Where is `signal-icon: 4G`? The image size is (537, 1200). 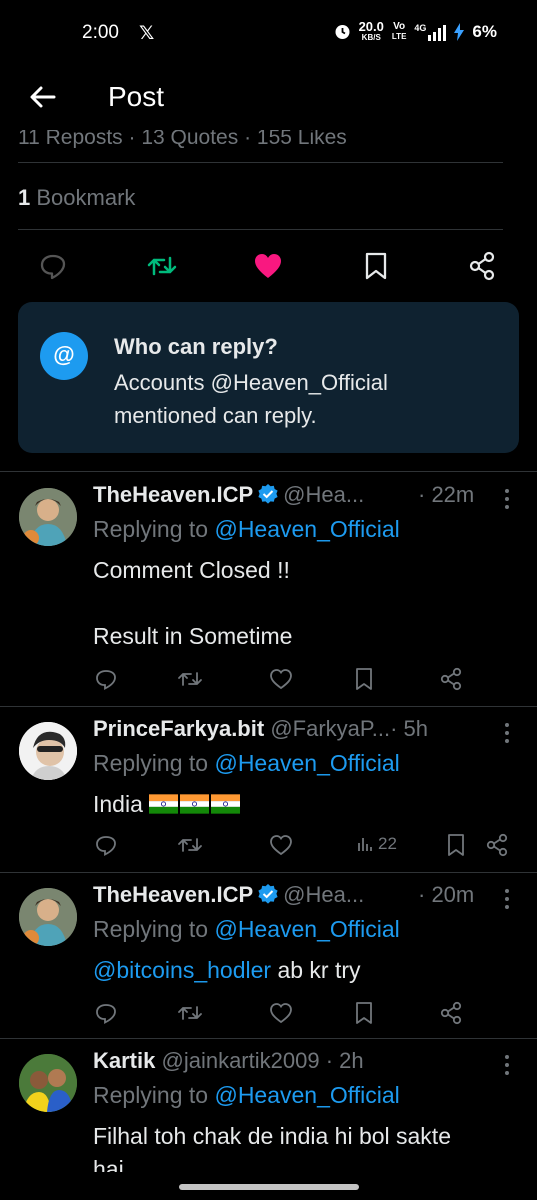
signal-icon: 4G is located at coordinates (430, 32).